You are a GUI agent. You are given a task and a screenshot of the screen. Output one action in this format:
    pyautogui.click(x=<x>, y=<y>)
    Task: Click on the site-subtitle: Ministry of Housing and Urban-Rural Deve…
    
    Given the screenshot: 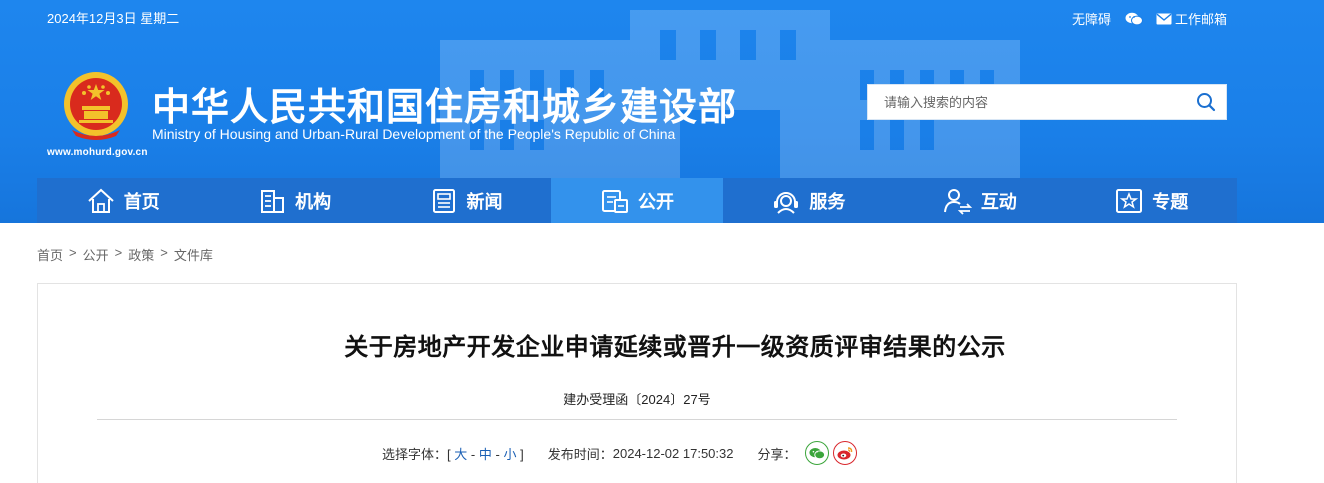 What is the action you would take?
    pyautogui.click(x=414, y=134)
    